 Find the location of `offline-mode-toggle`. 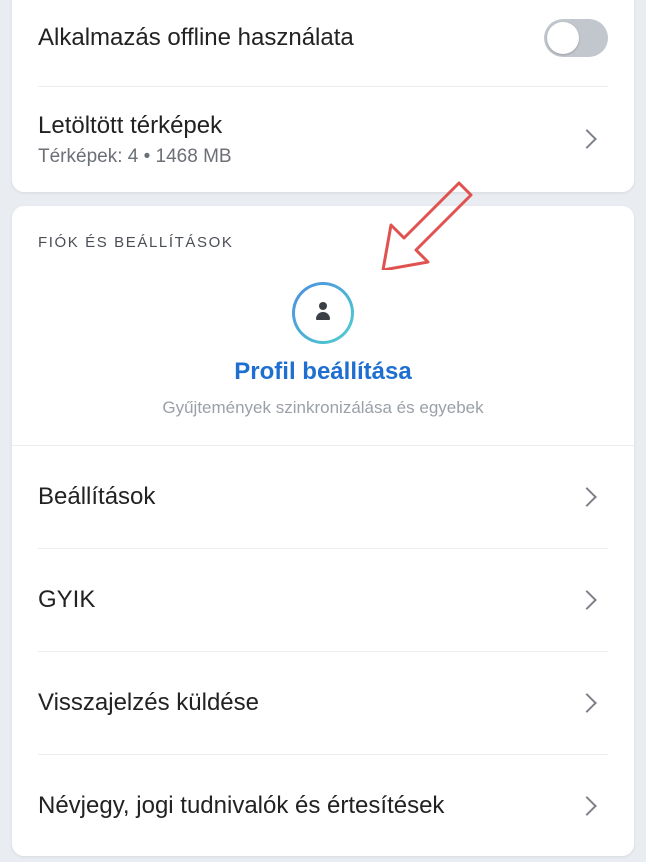

offline-mode-toggle is located at coordinates (576, 38).